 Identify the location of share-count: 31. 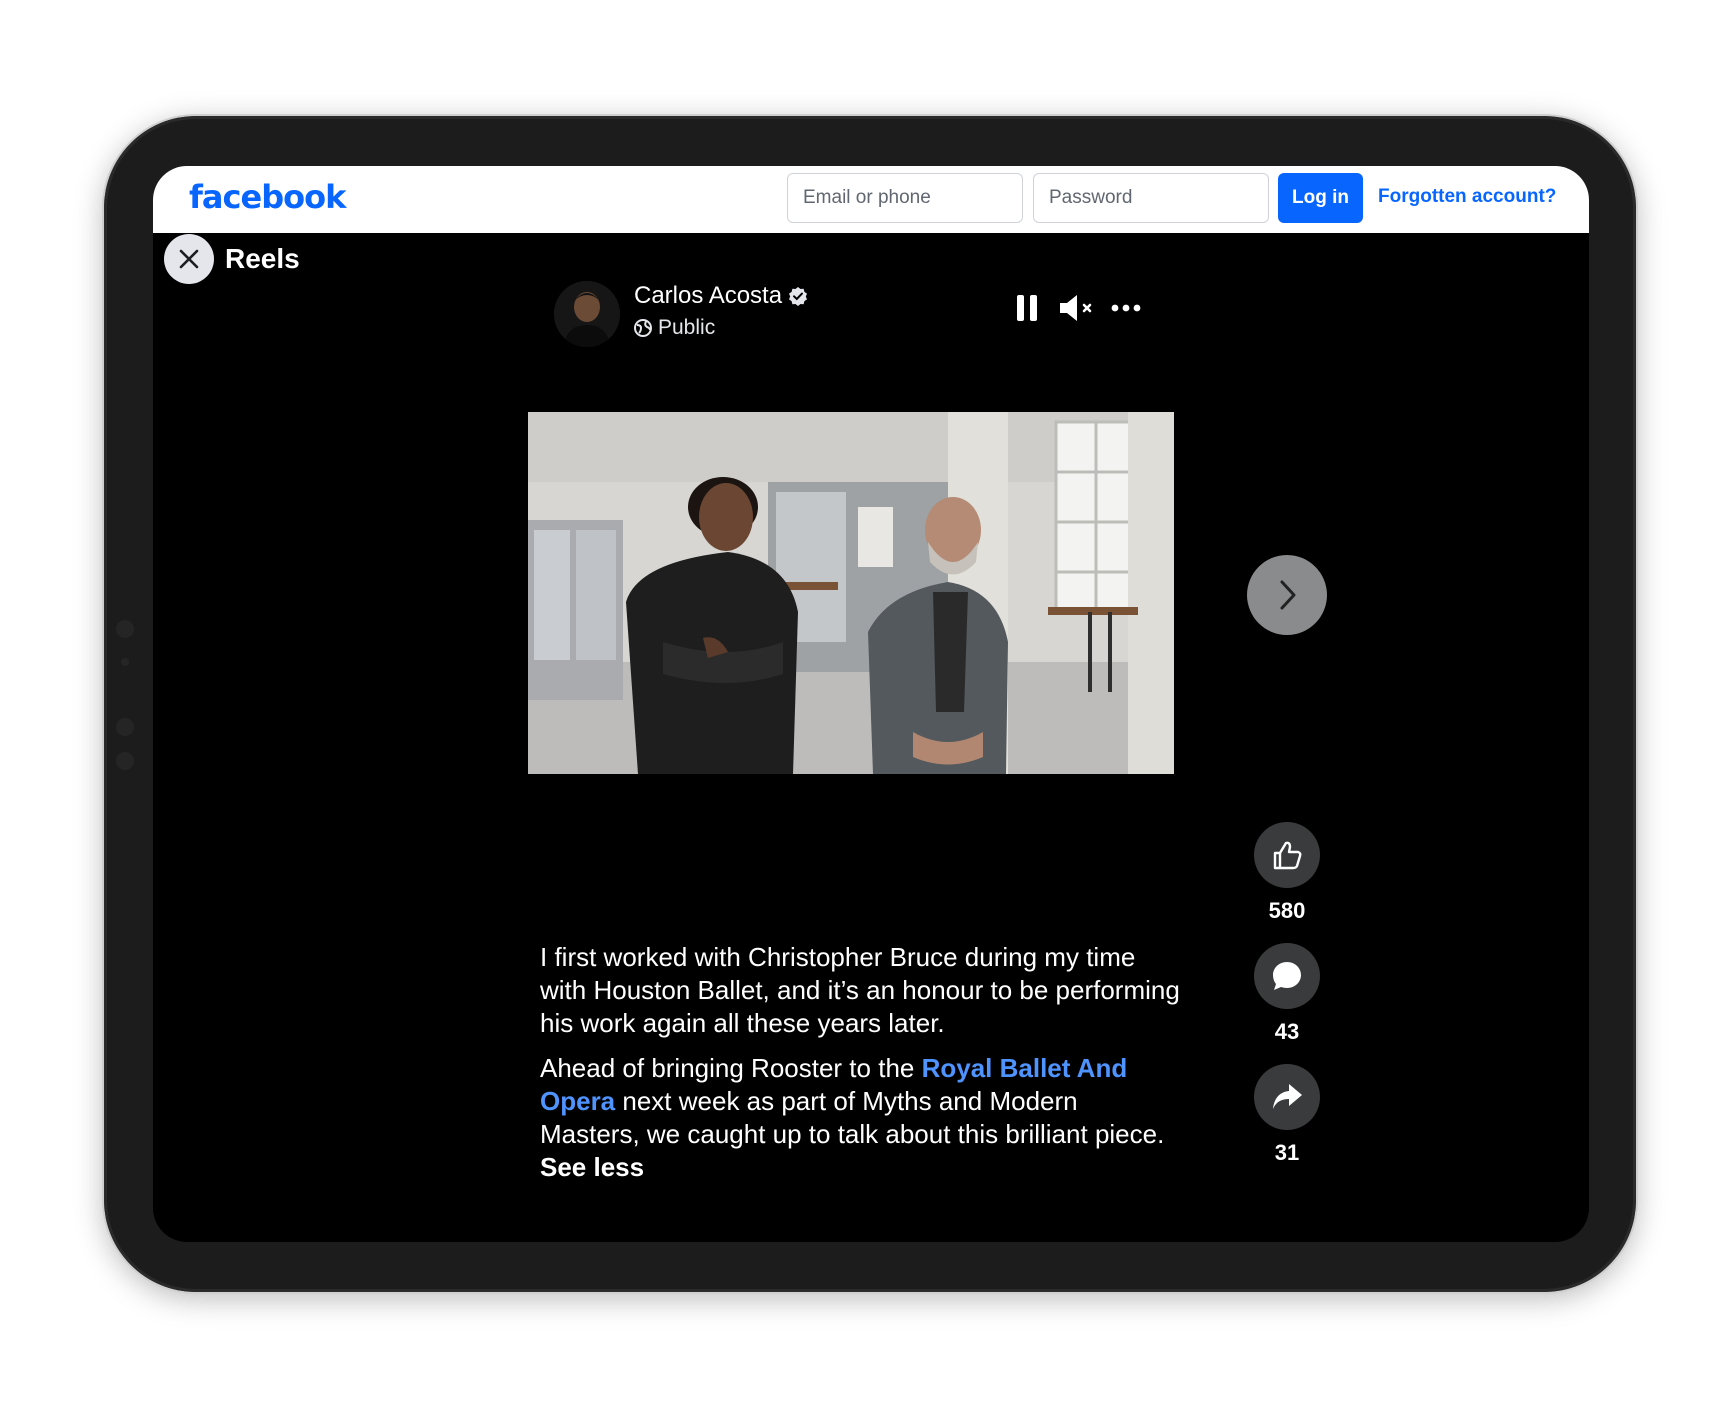
(1287, 1152).